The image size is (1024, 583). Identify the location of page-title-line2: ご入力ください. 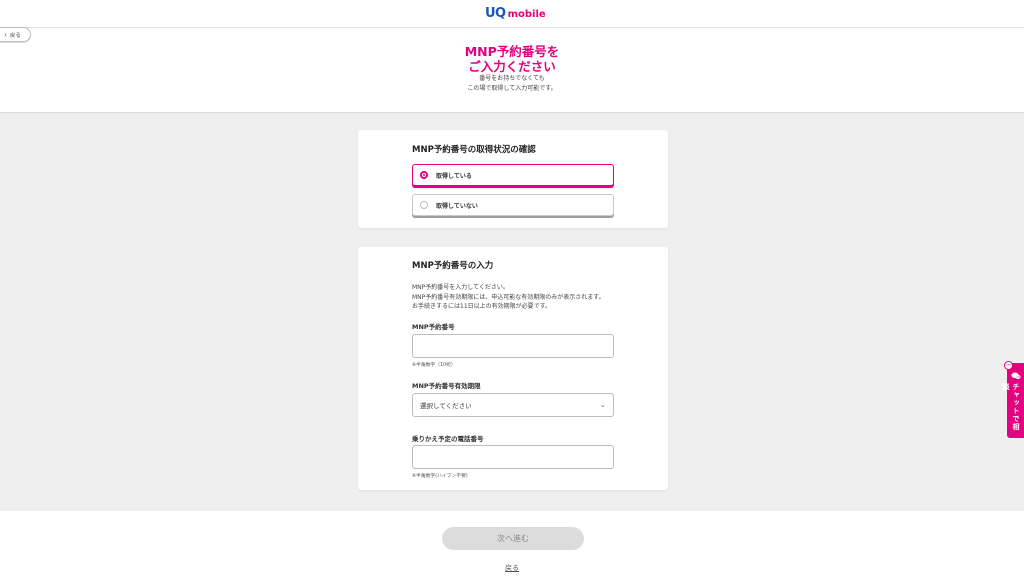
(512, 66).